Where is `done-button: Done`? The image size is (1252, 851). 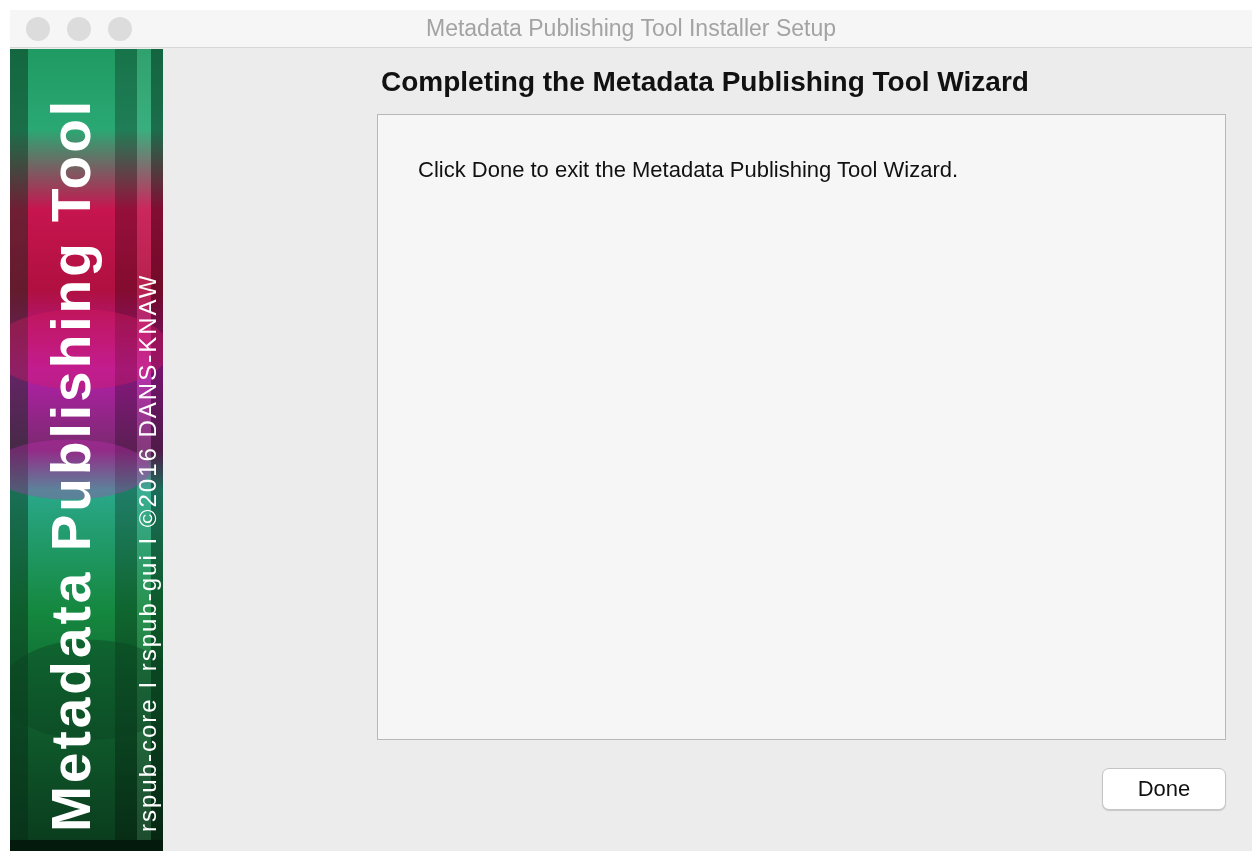
done-button: Done is located at coordinates (1164, 789).